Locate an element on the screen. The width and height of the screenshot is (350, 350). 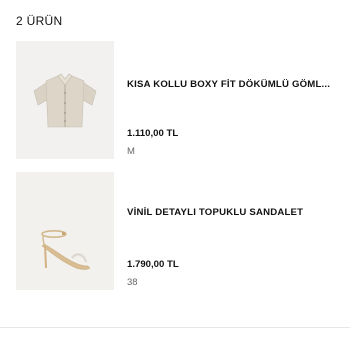
sandal-icon is located at coordinates (65, 231).